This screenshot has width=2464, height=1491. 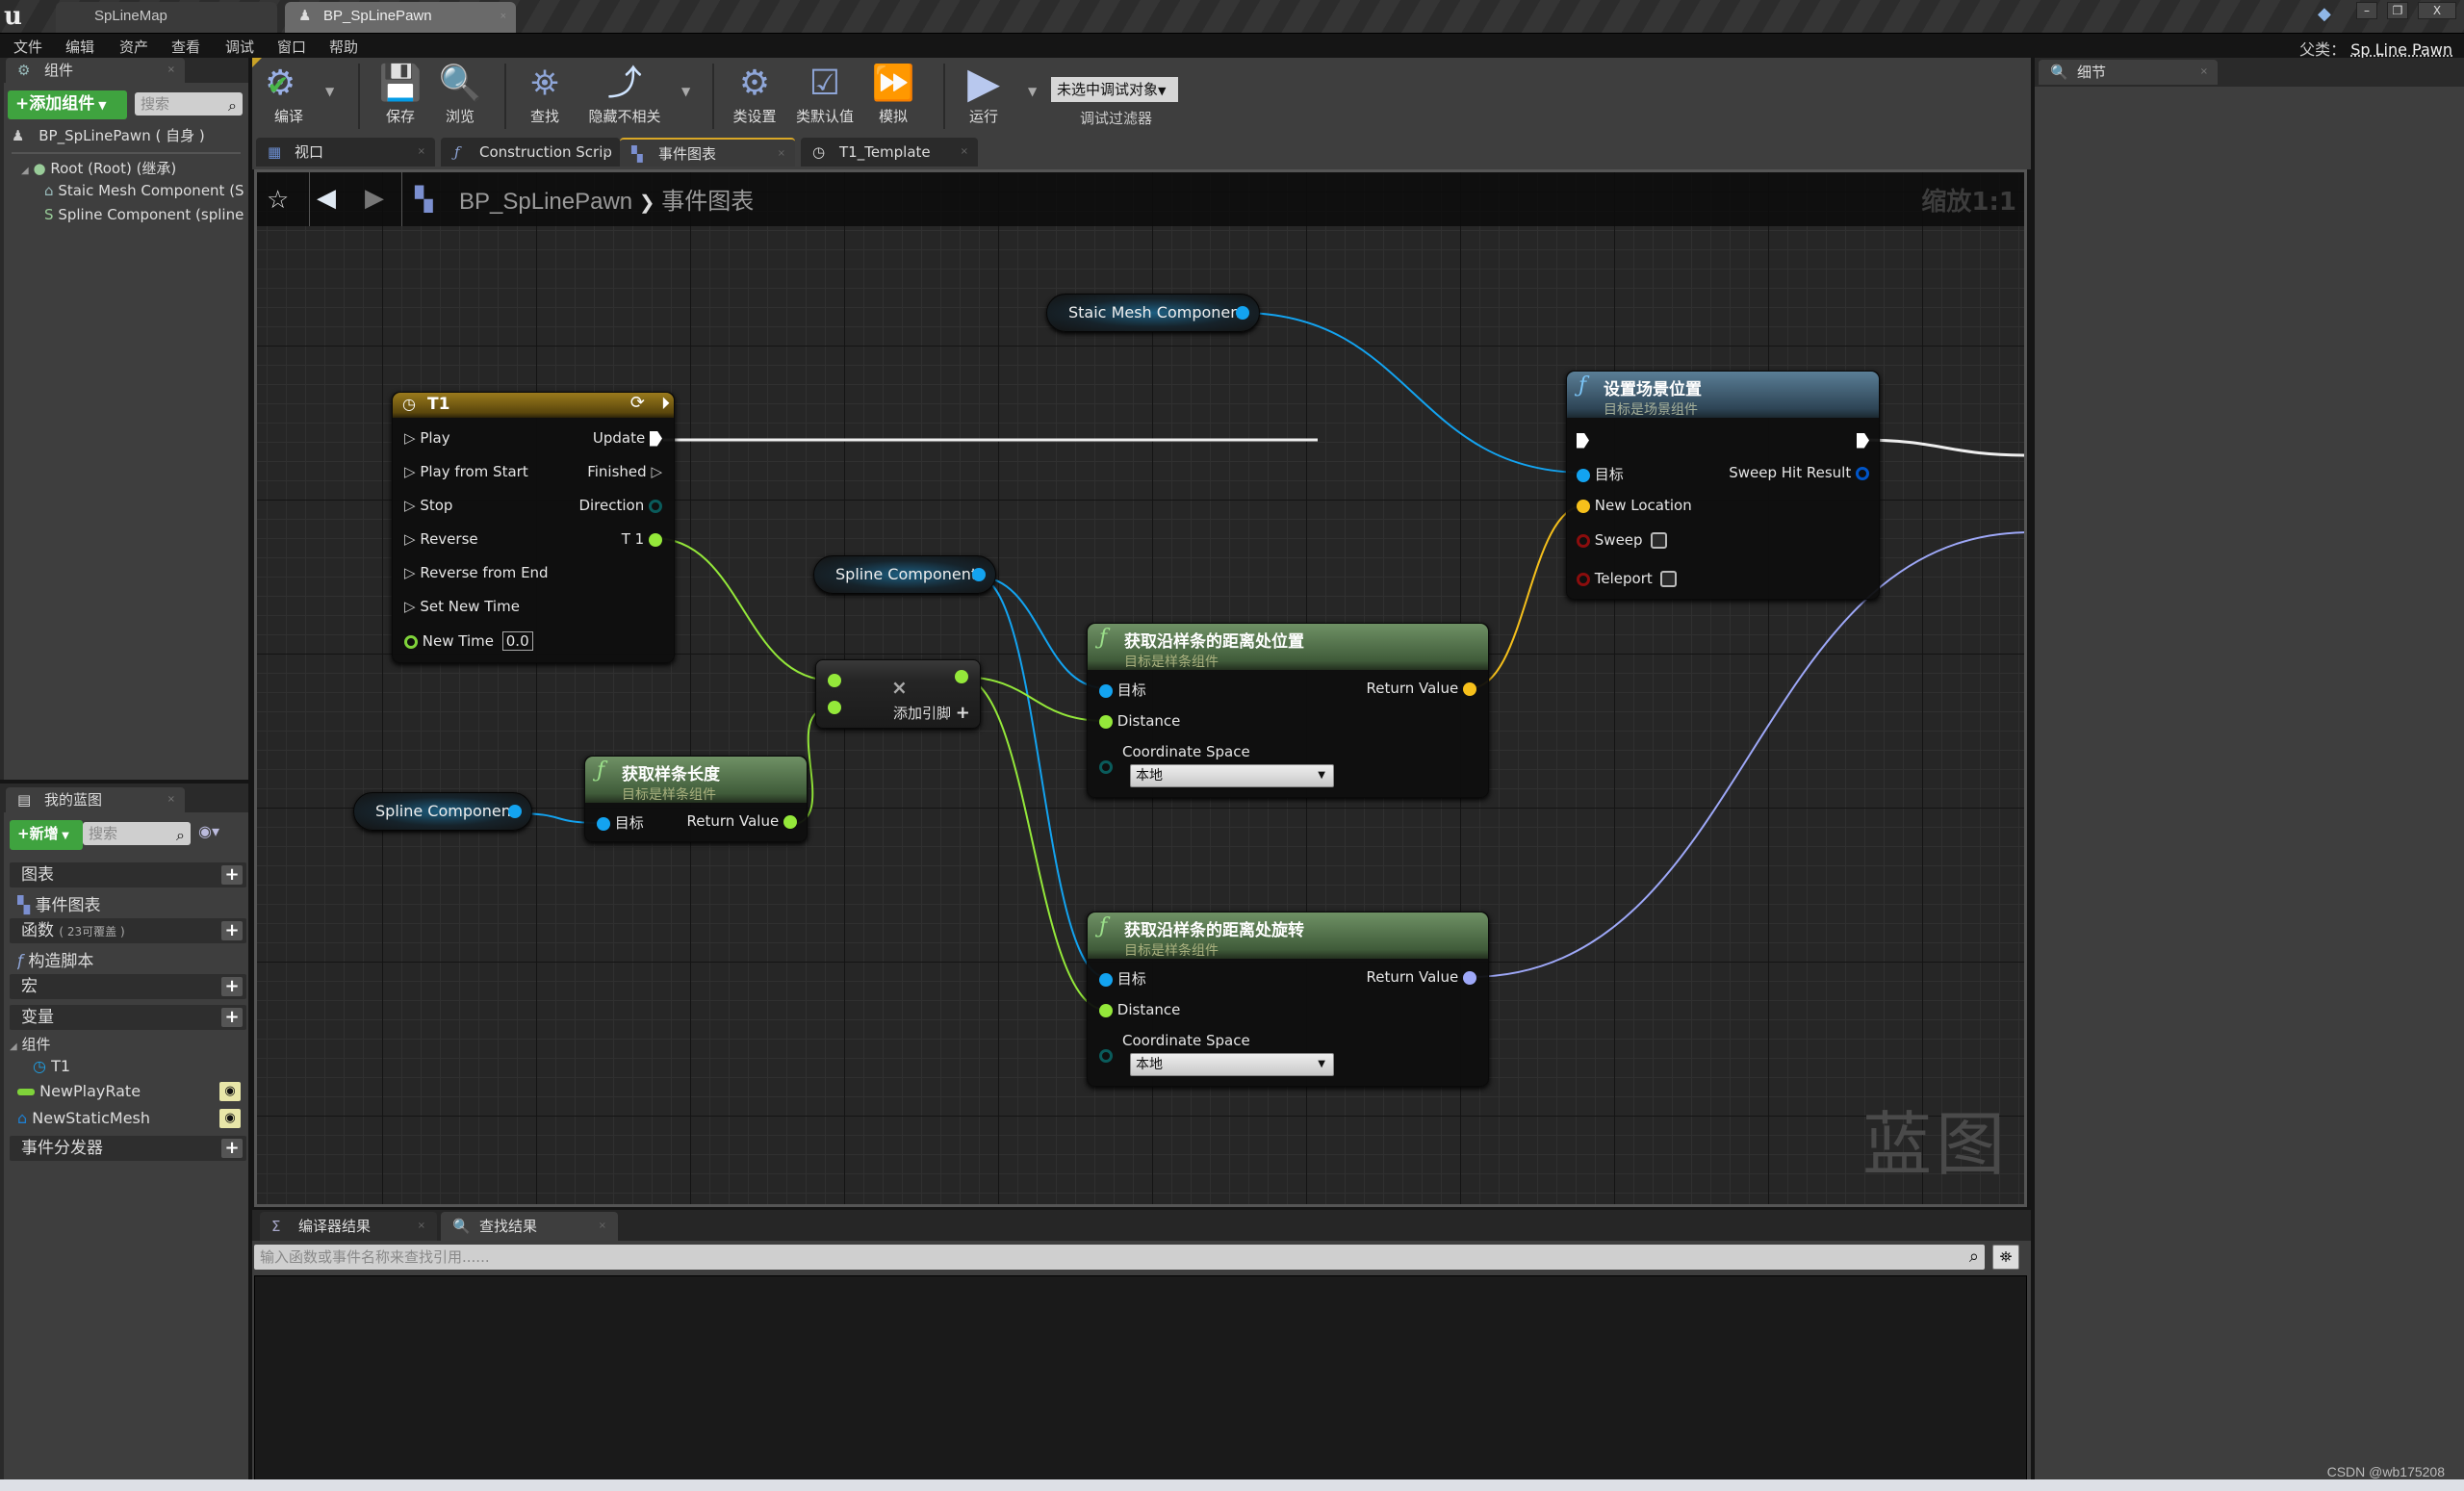 What do you see at coordinates (123, 1091) in the screenshot?
I see `variable-item-newplayrate: NewPlayRate` at bounding box center [123, 1091].